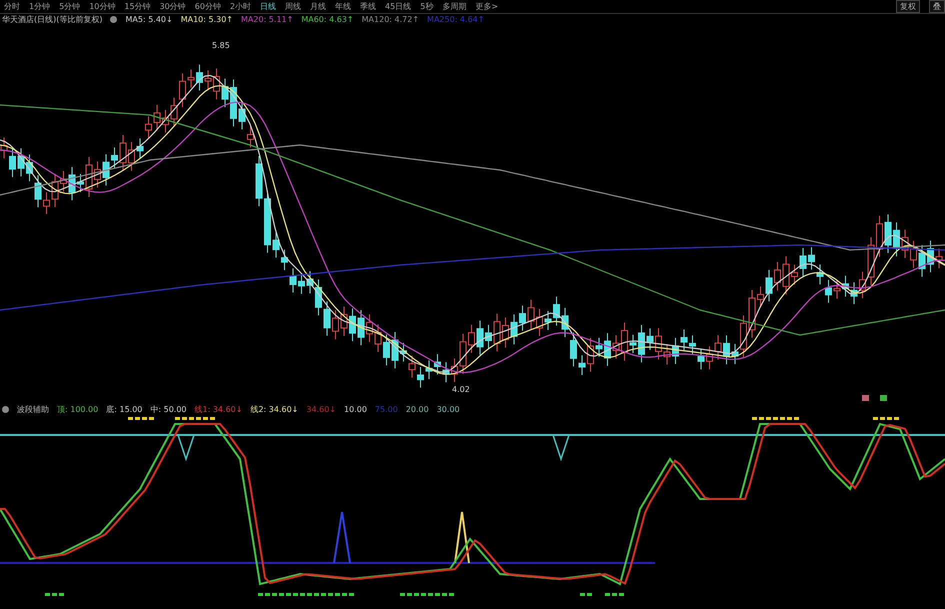  I want to click on indicator-value: 30.00, so click(448, 409).